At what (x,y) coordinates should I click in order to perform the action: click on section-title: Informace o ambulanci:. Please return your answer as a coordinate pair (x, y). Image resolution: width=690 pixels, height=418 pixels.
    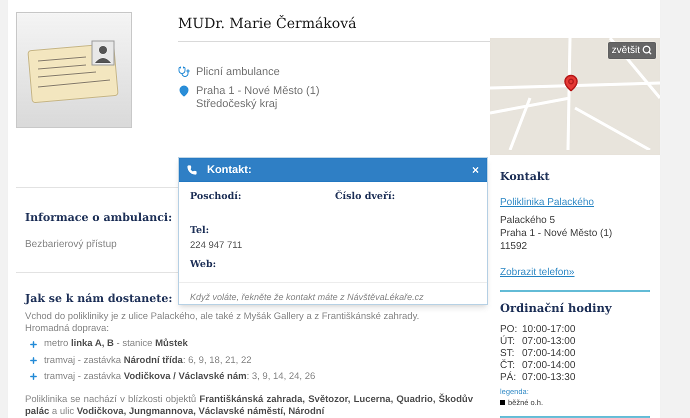
    Looking at the image, I should click on (98, 218).